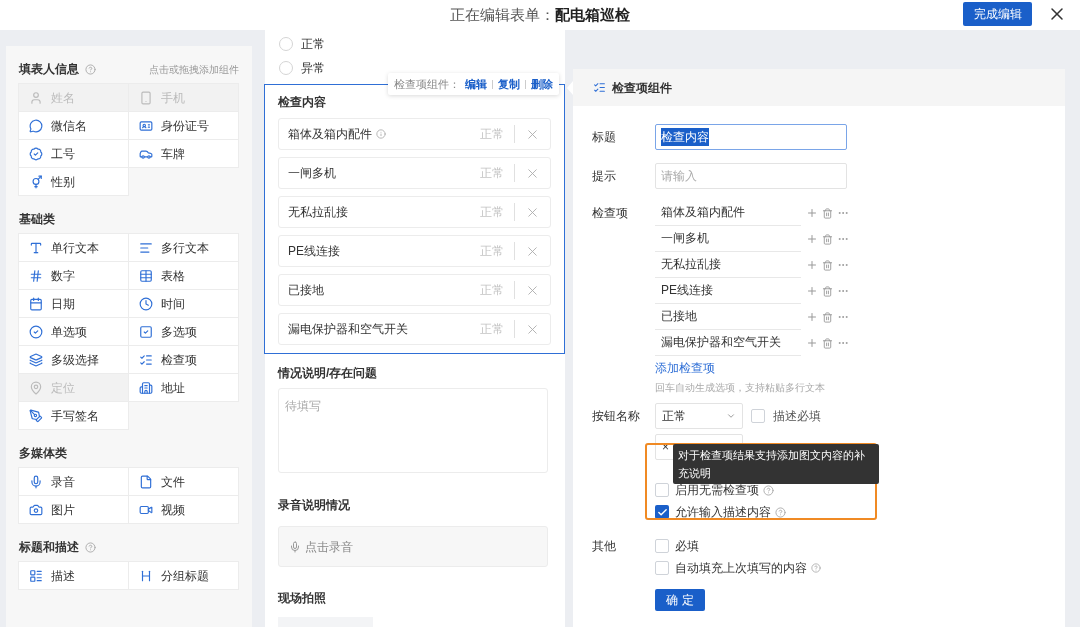 This screenshot has width=1080, height=627. What do you see at coordinates (36, 153) in the screenshot?
I see `badge-icon` at bounding box center [36, 153].